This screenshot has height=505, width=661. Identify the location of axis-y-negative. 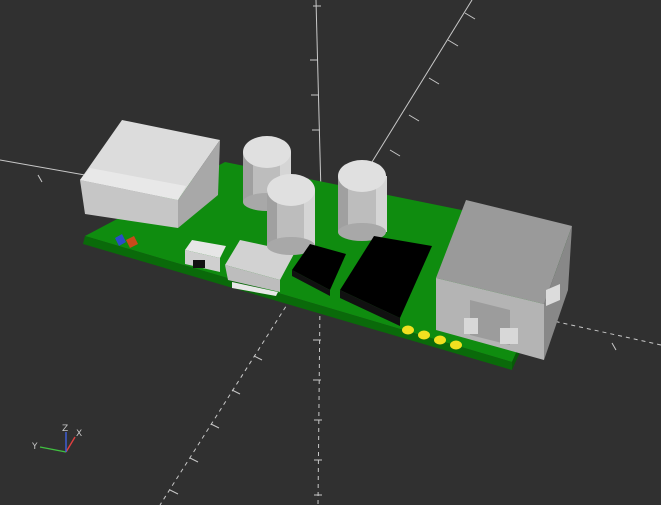
(225, 402).